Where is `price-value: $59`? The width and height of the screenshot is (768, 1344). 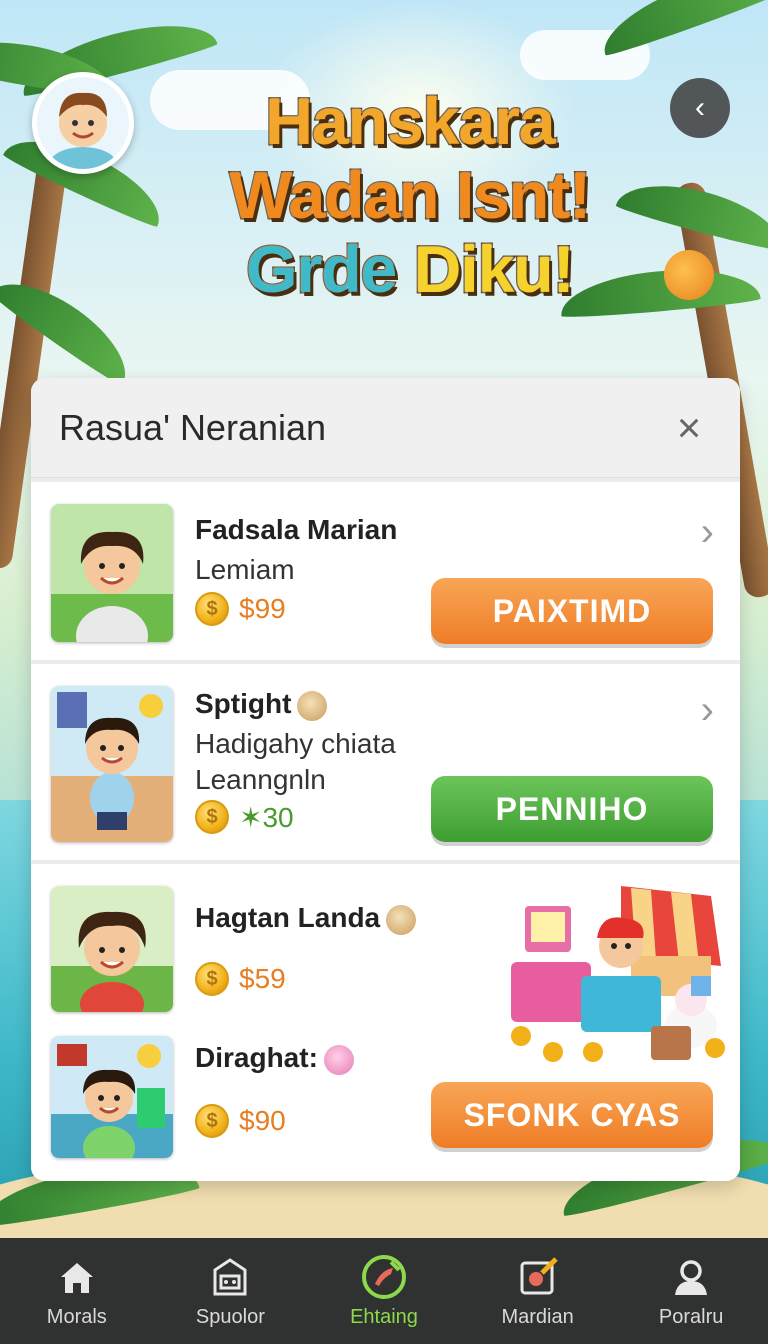
price-value: $59 is located at coordinates (262, 978).